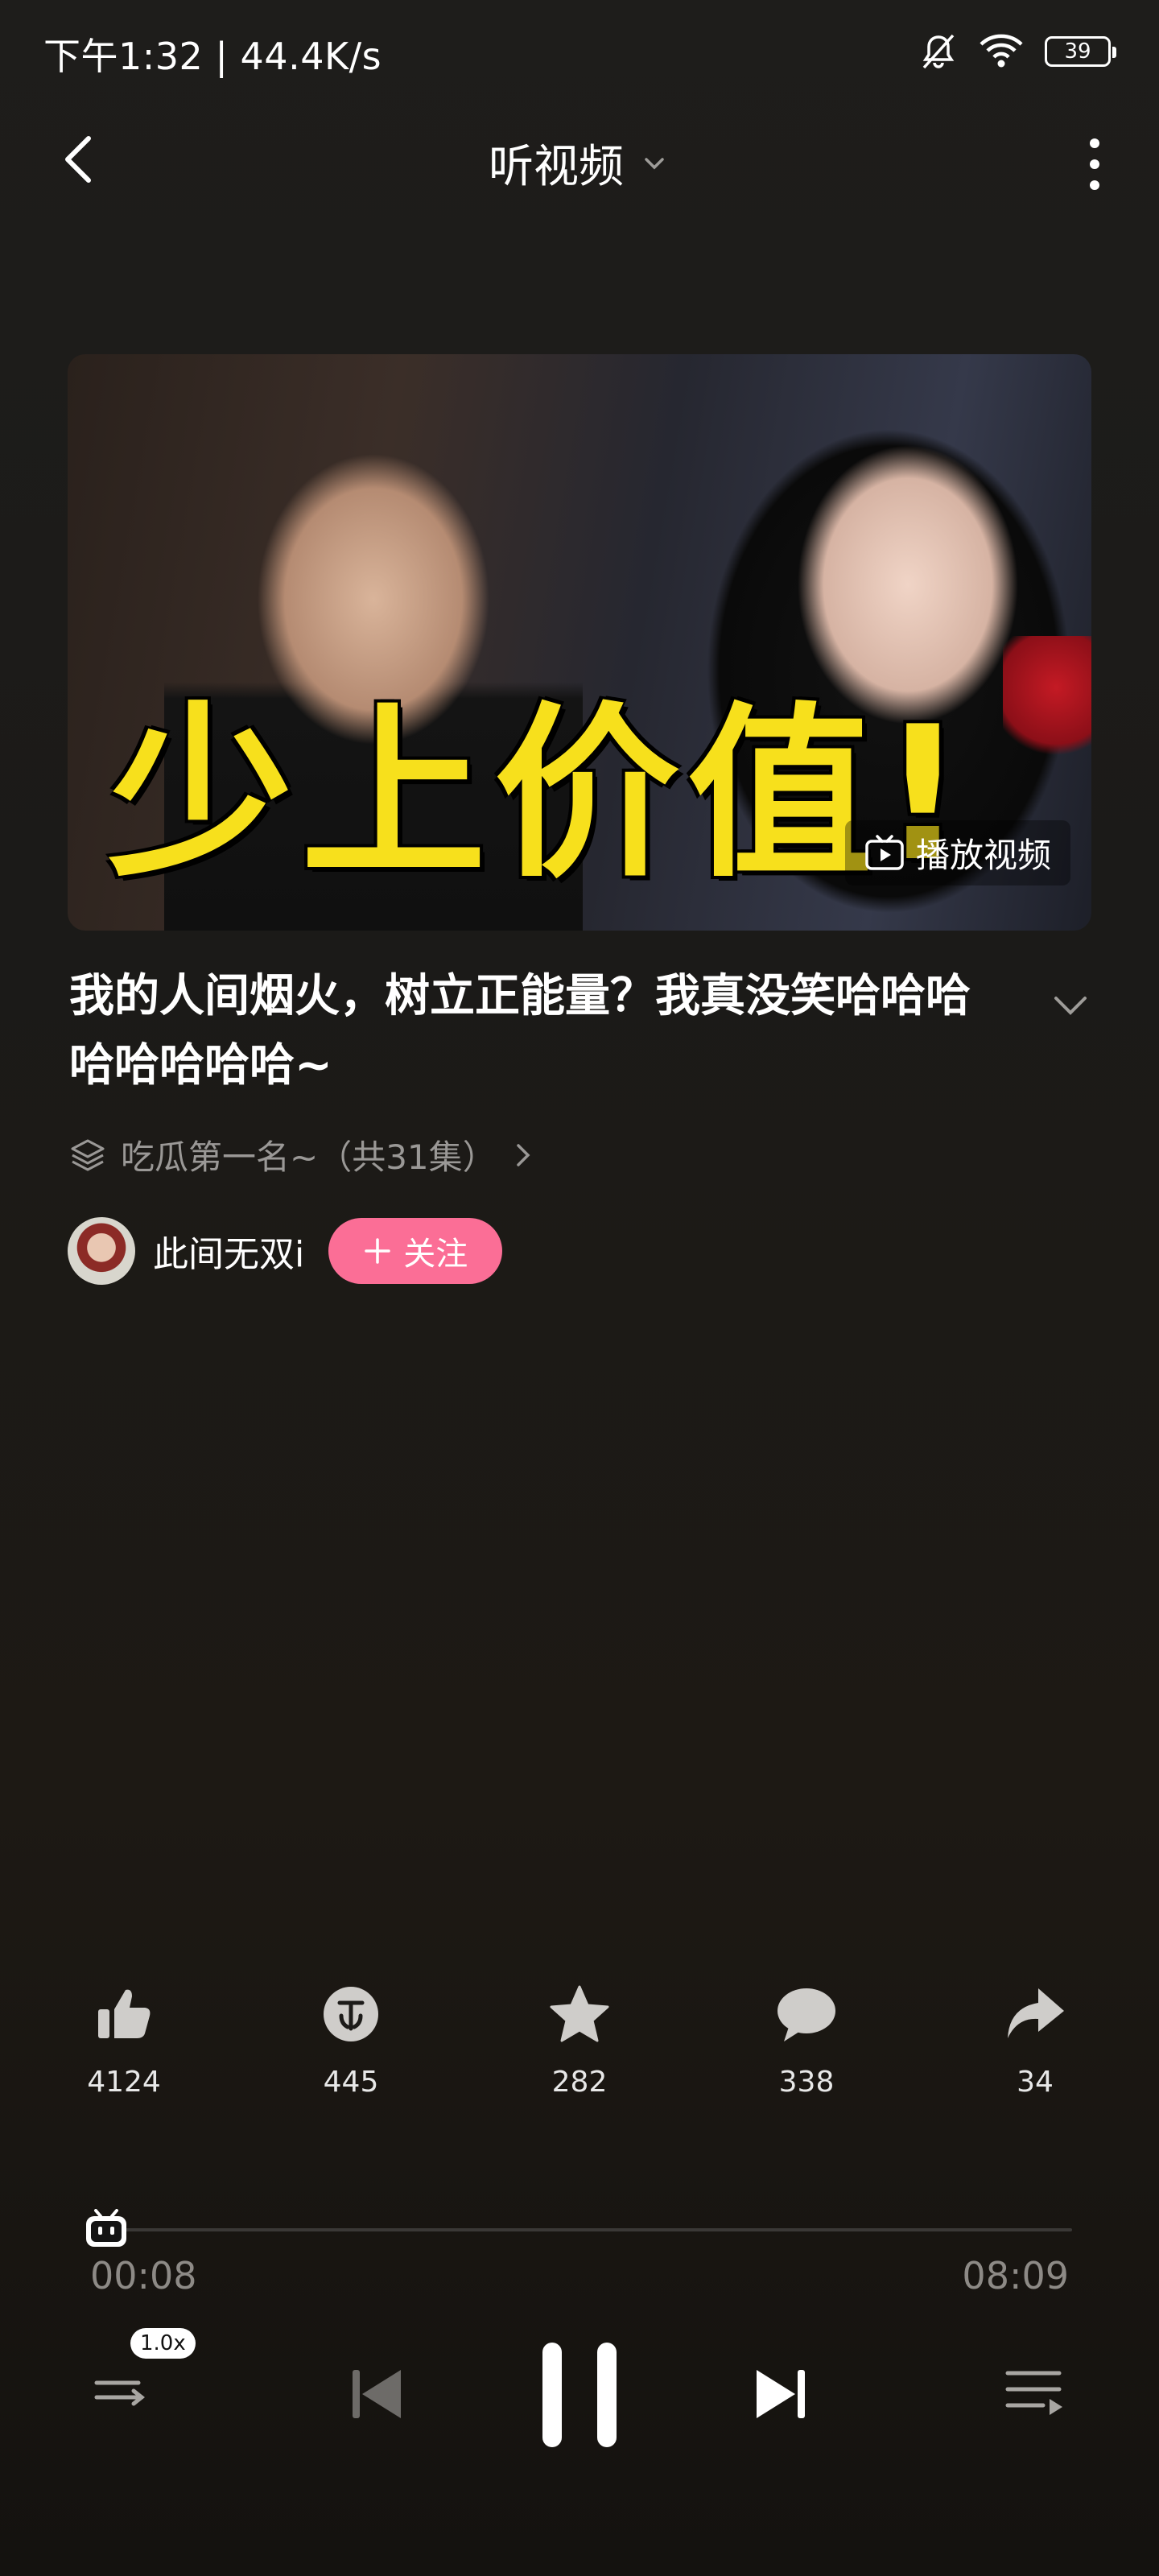  I want to click on tv-thumb-icon, so click(106, 2229).